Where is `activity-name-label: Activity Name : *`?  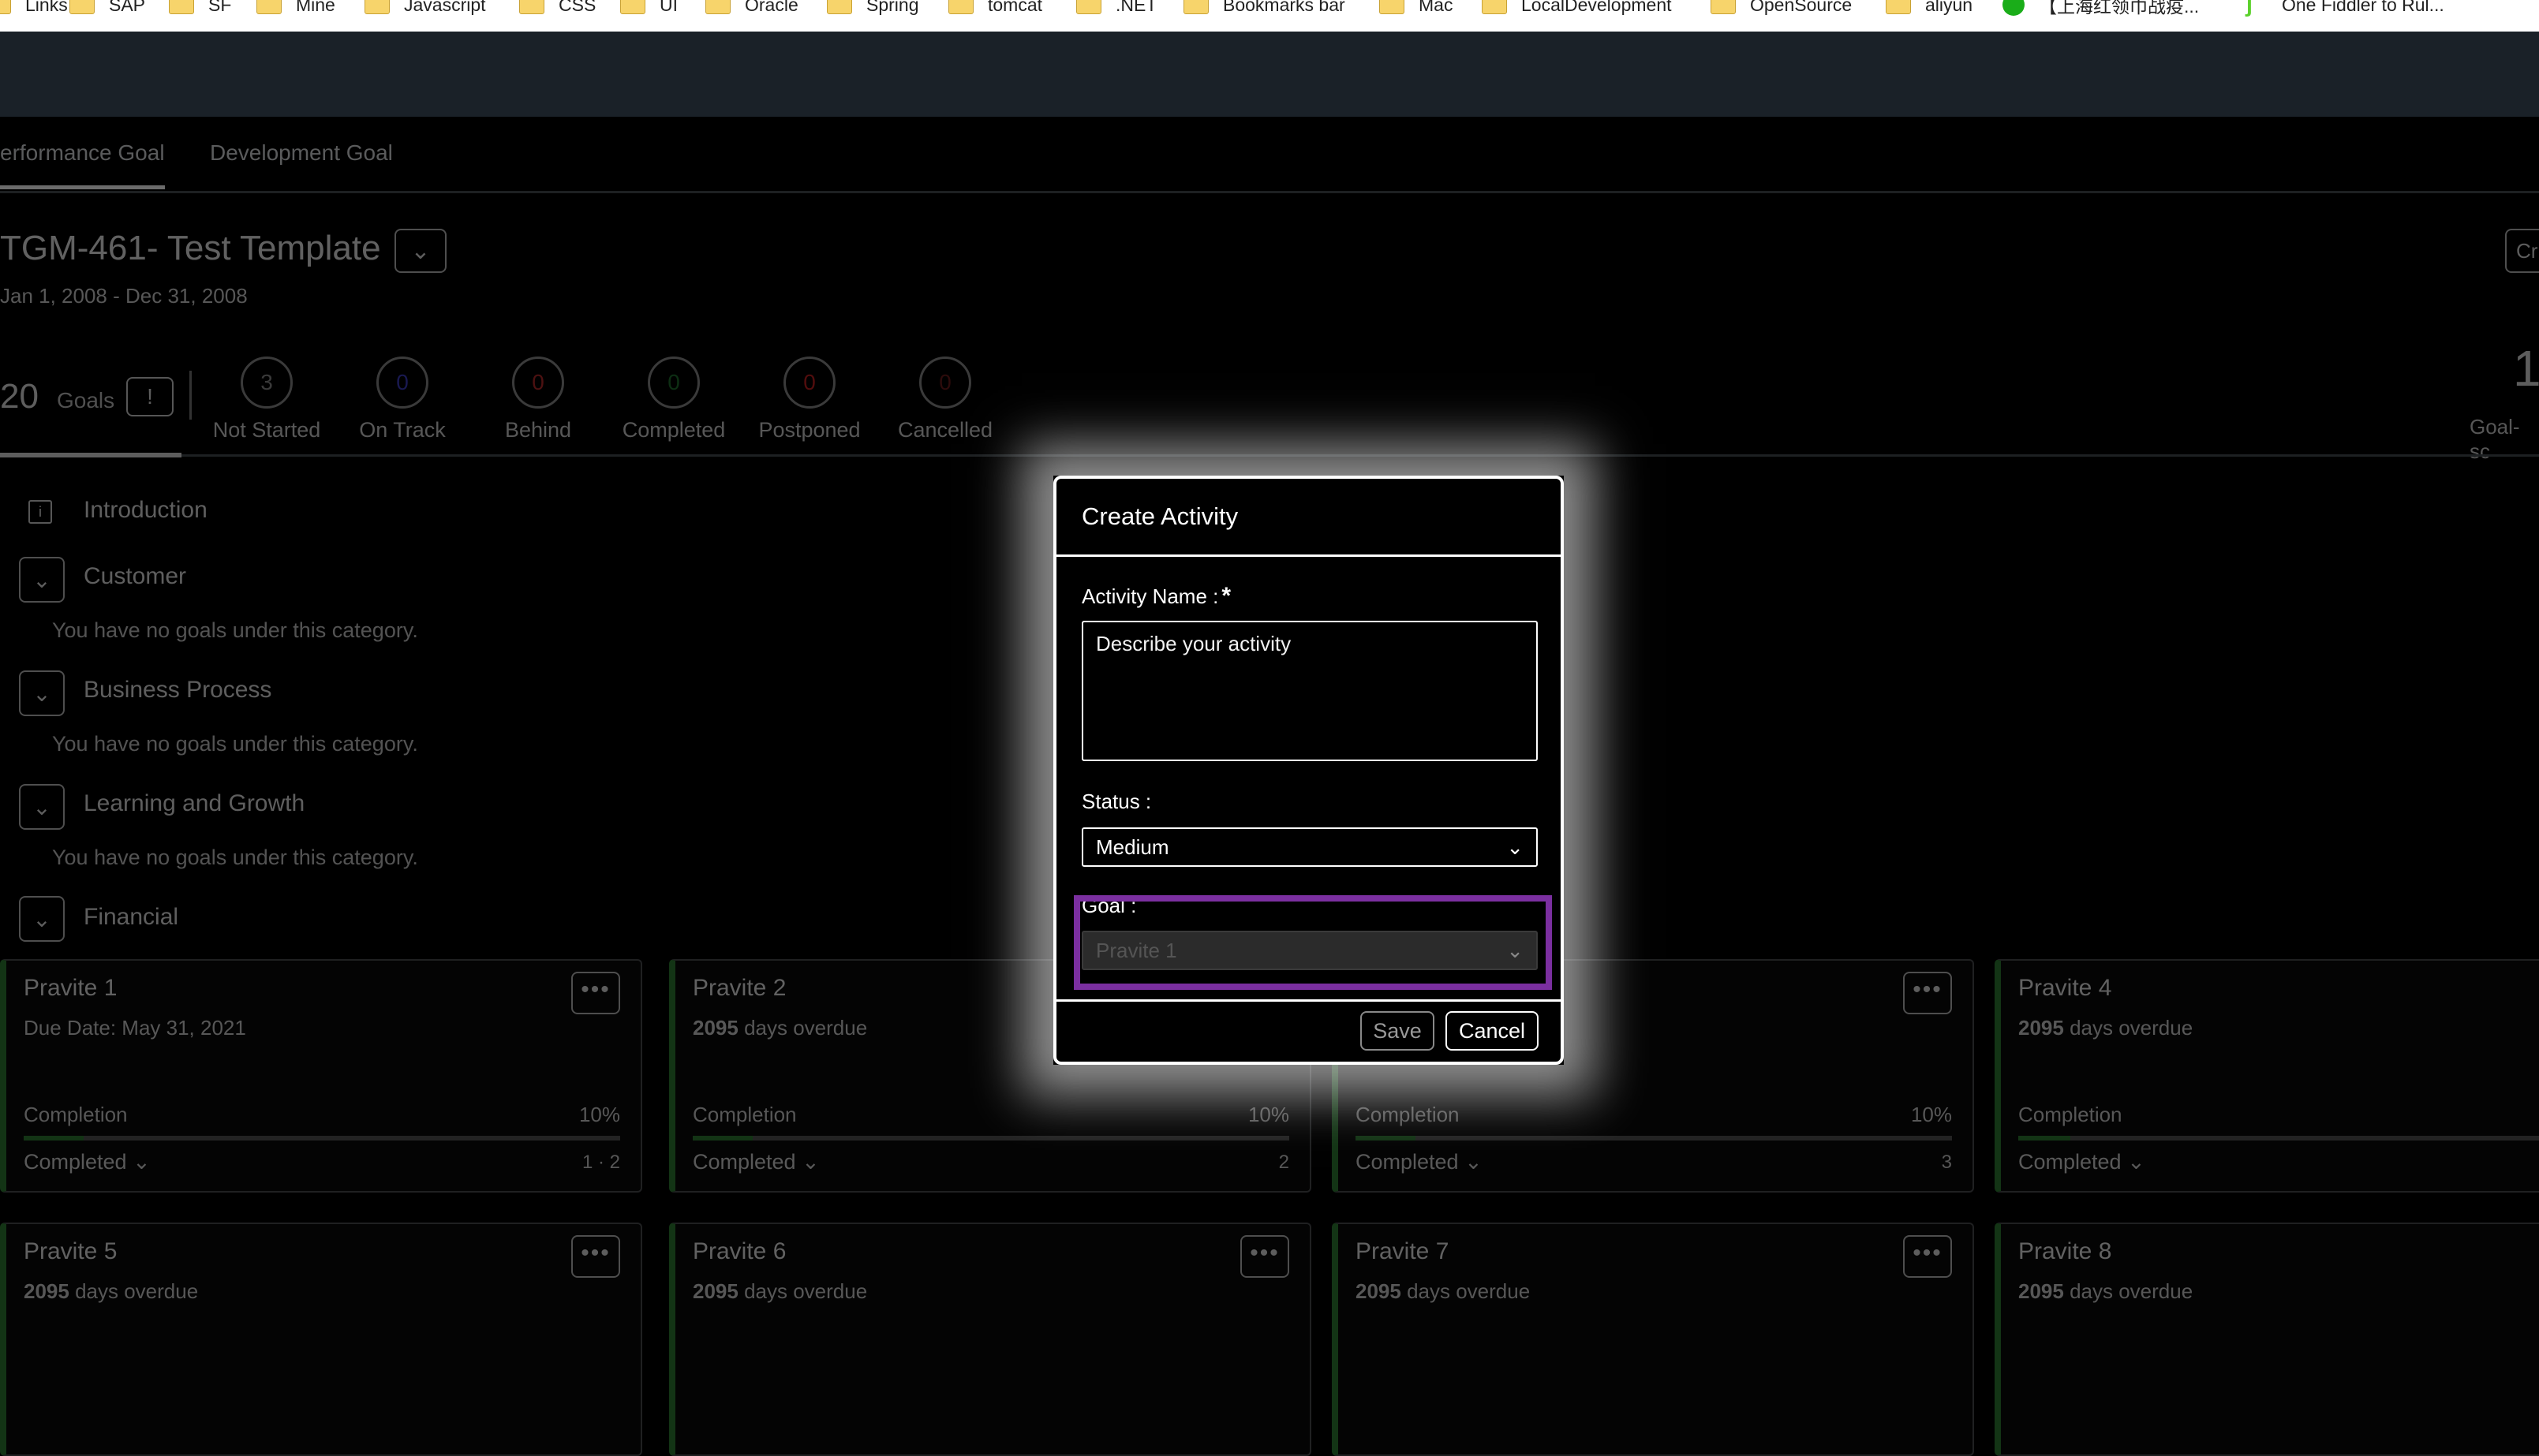
activity-name-label: Activity Name : * is located at coordinates (1156, 596).